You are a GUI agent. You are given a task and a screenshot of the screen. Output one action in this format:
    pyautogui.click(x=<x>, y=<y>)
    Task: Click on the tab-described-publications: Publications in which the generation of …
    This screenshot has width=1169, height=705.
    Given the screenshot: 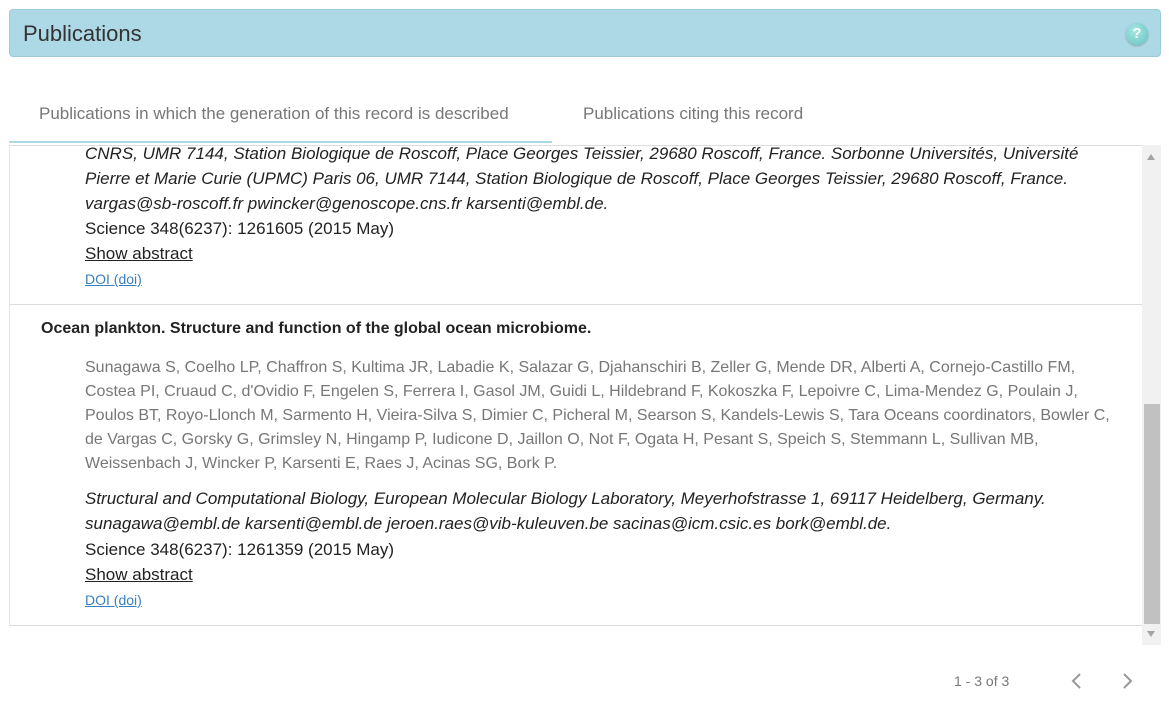 What is the action you would take?
    pyautogui.click(x=274, y=114)
    